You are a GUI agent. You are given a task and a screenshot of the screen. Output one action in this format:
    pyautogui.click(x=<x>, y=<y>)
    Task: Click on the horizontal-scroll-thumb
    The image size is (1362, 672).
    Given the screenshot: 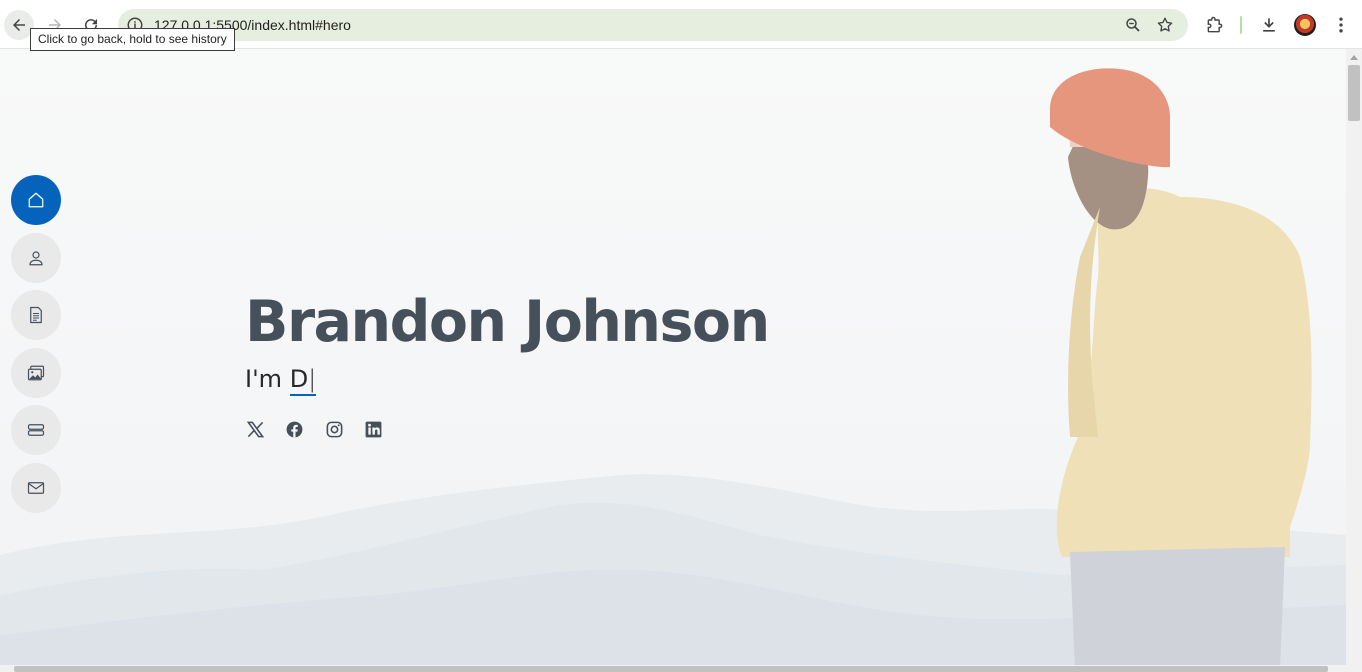 What is the action you would take?
    pyautogui.click(x=671, y=669)
    